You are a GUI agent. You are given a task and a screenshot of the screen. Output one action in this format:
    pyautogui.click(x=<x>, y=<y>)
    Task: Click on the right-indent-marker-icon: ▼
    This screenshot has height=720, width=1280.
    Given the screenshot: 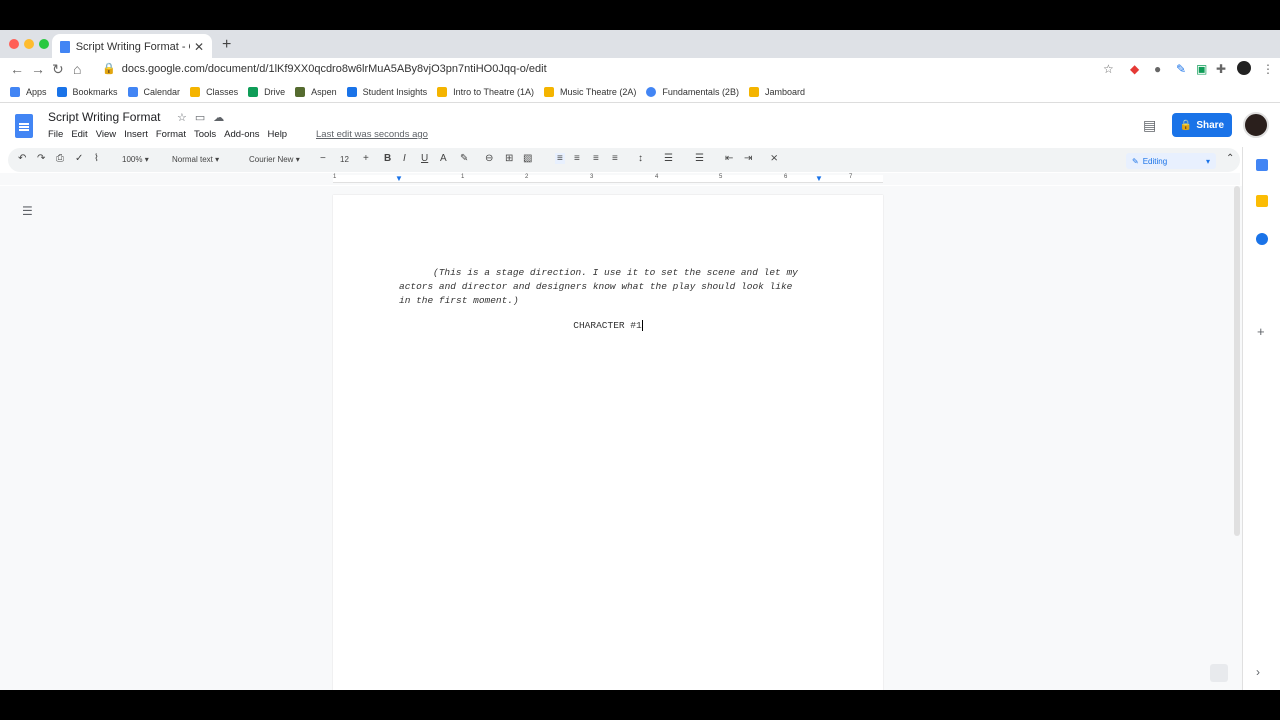 What is the action you would take?
    pyautogui.click(x=819, y=178)
    